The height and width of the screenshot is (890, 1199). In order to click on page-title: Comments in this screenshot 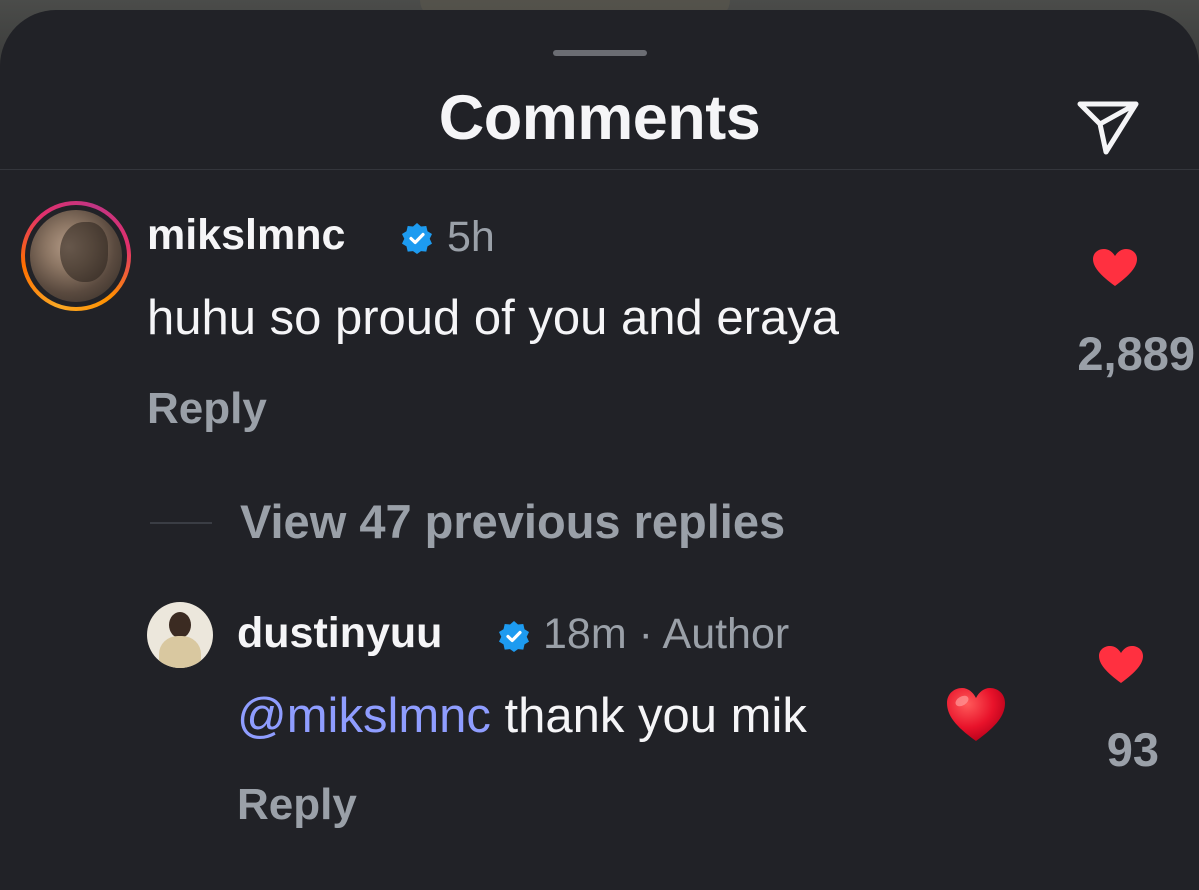, I will do `click(599, 118)`.